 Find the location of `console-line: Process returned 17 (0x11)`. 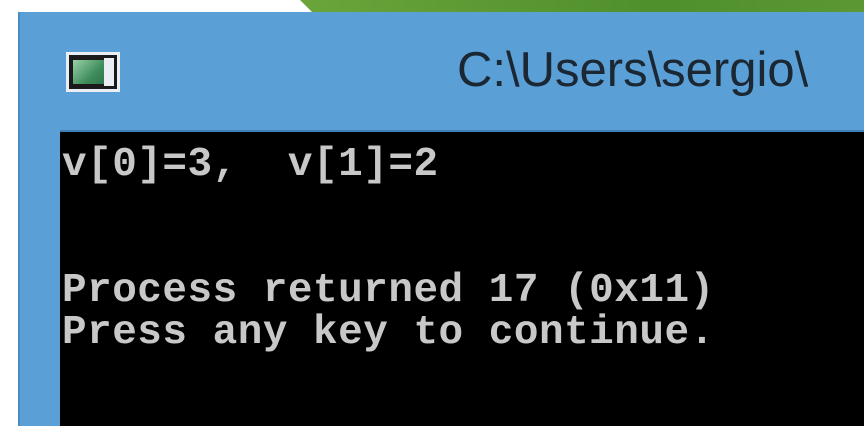

console-line: Process returned 17 (0x11) is located at coordinates (388, 291).